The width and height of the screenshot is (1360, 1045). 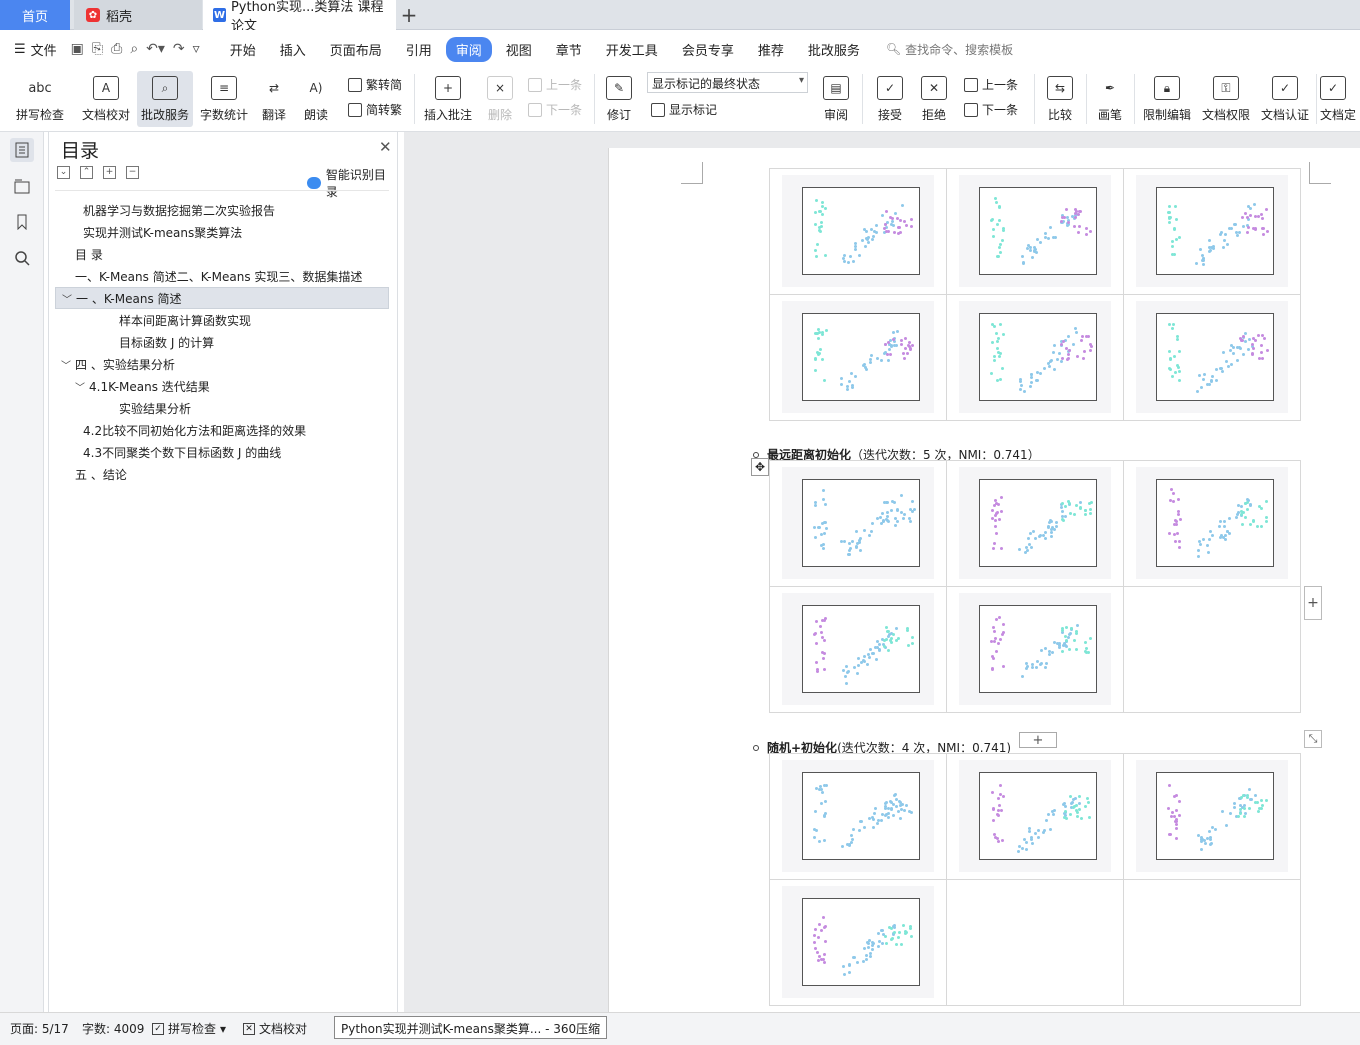 I want to click on menu-item-8: 会员专享, so click(x=708, y=49).